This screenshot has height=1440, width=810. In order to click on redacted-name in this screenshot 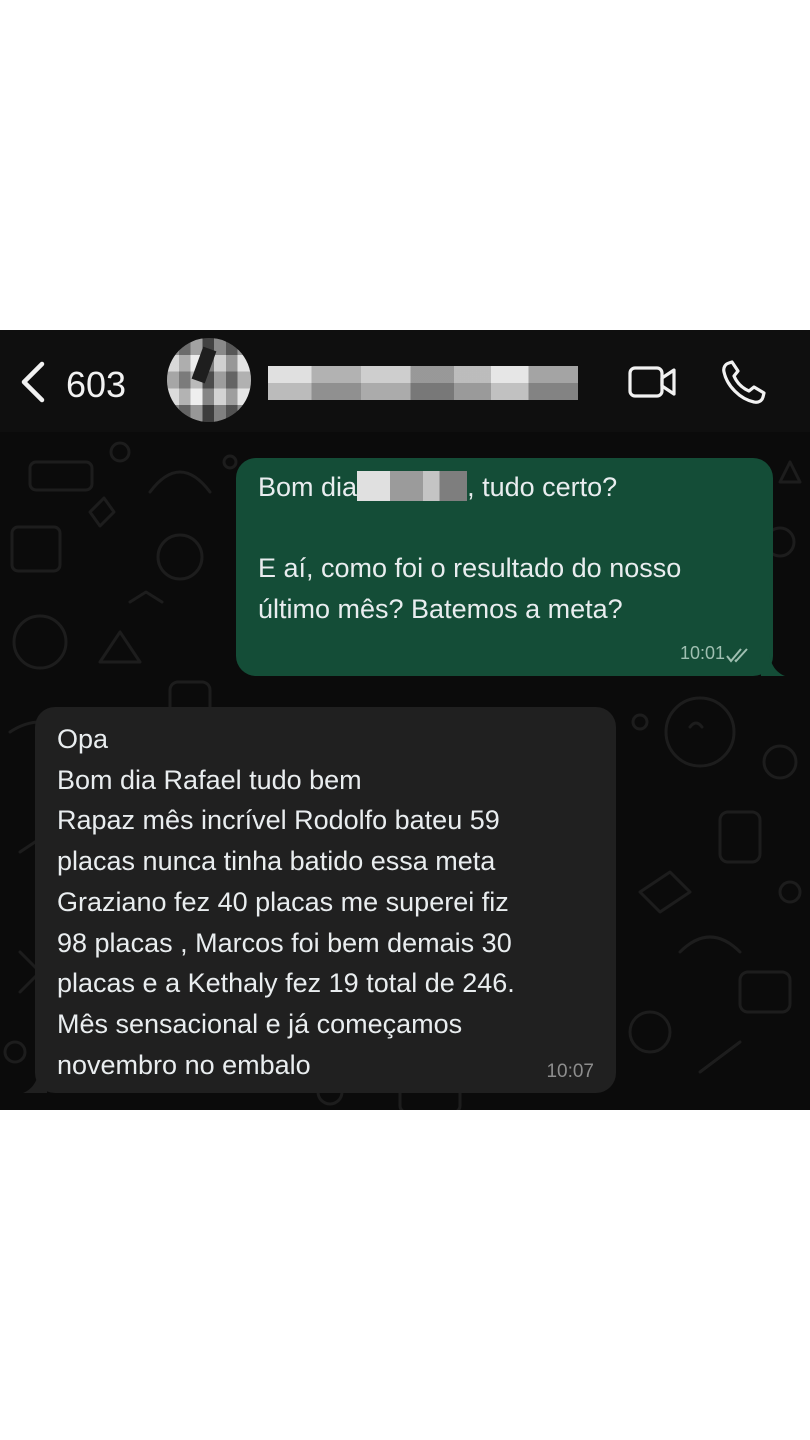, I will do `click(412, 485)`.